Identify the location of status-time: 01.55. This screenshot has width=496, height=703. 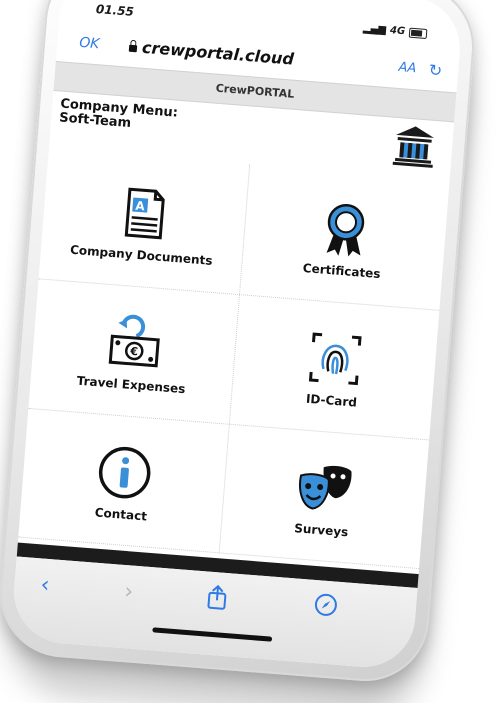
(115, 10).